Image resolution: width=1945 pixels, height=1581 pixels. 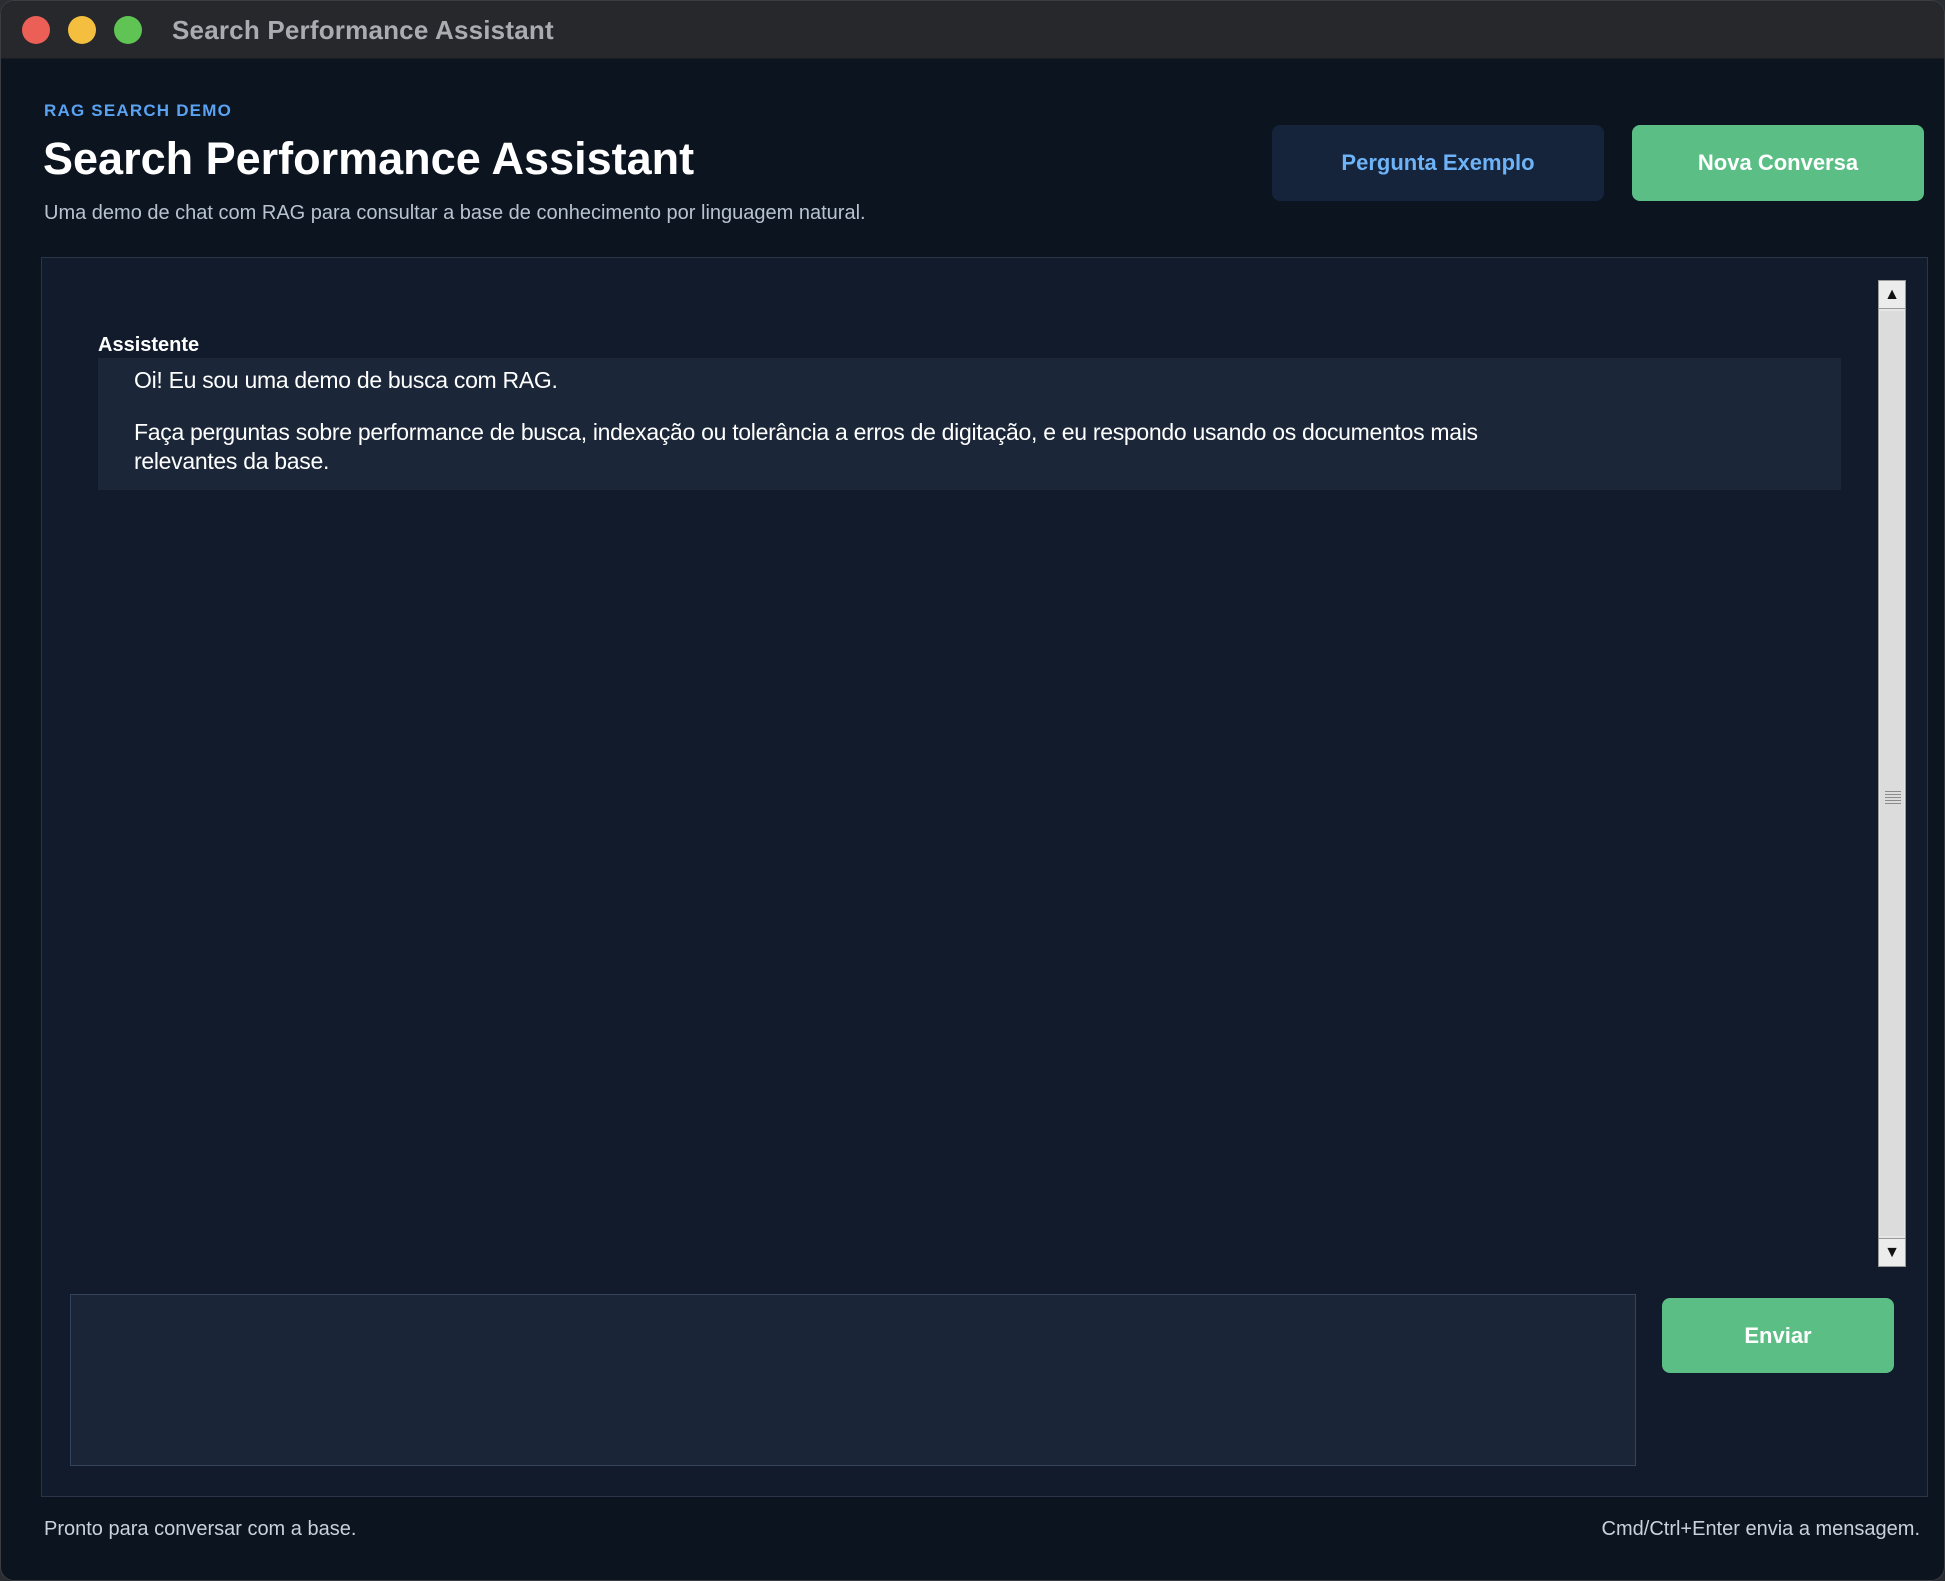 What do you see at coordinates (1892, 295) in the screenshot?
I see `scroll-up-arrow-icon: ▲` at bounding box center [1892, 295].